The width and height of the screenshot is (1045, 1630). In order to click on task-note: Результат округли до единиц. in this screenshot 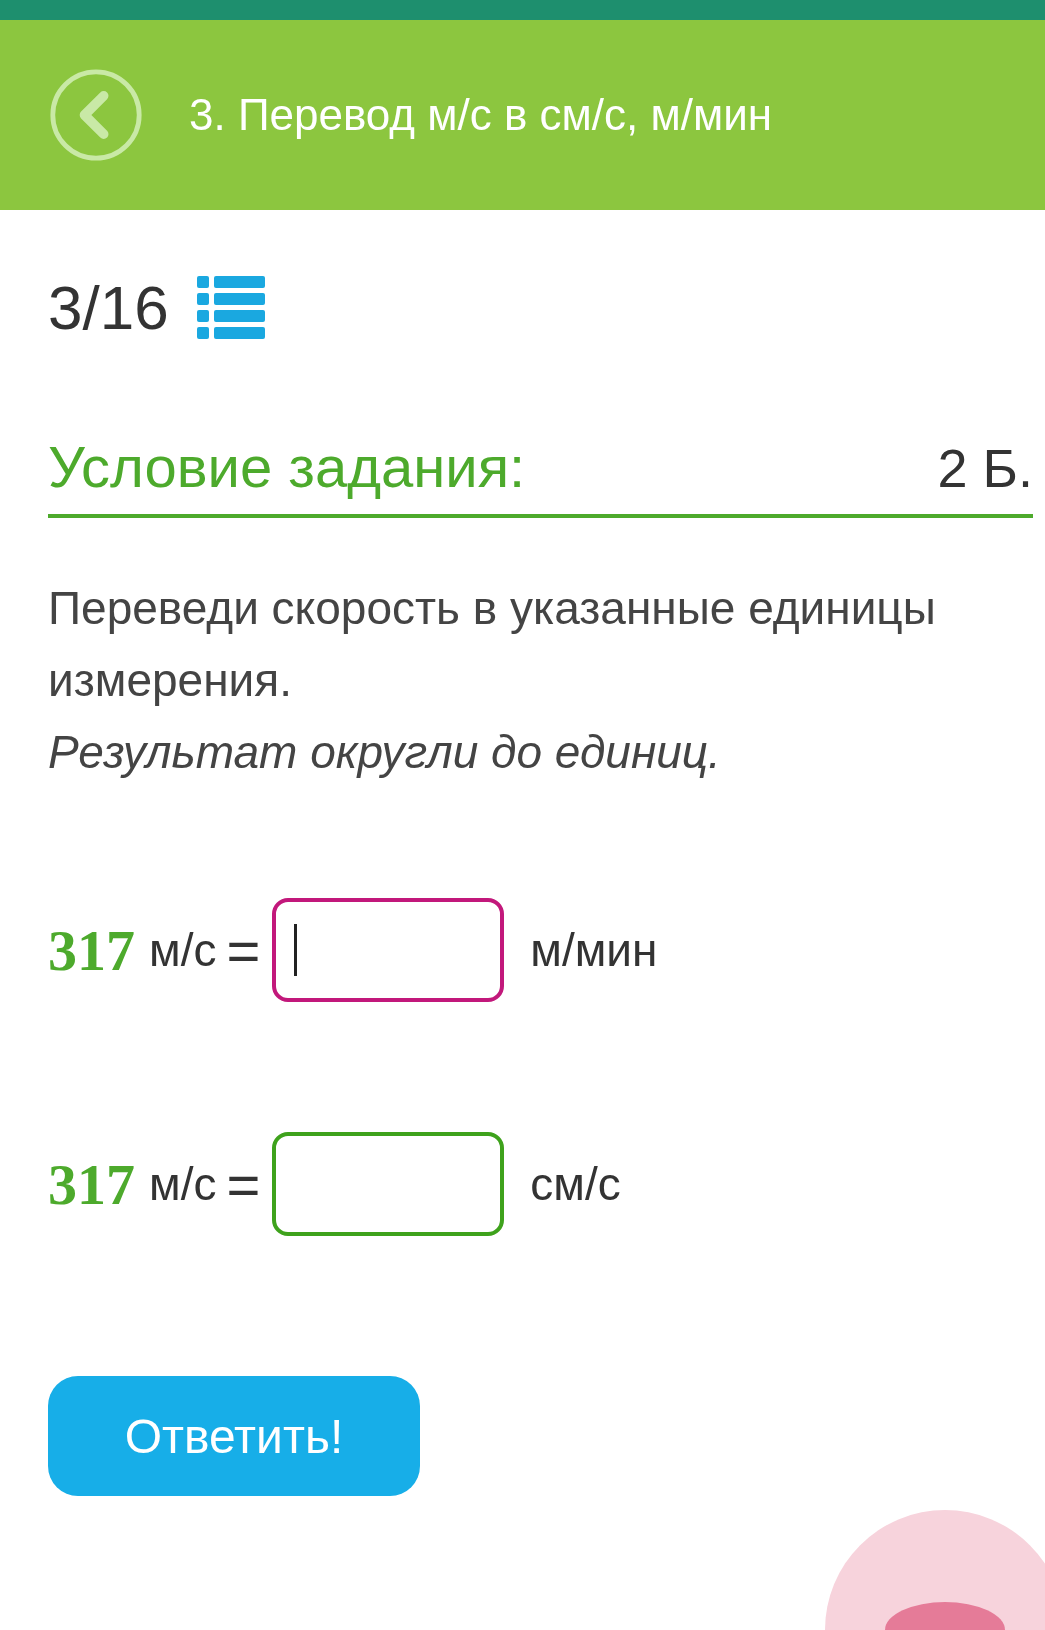, I will do `click(385, 752)`.